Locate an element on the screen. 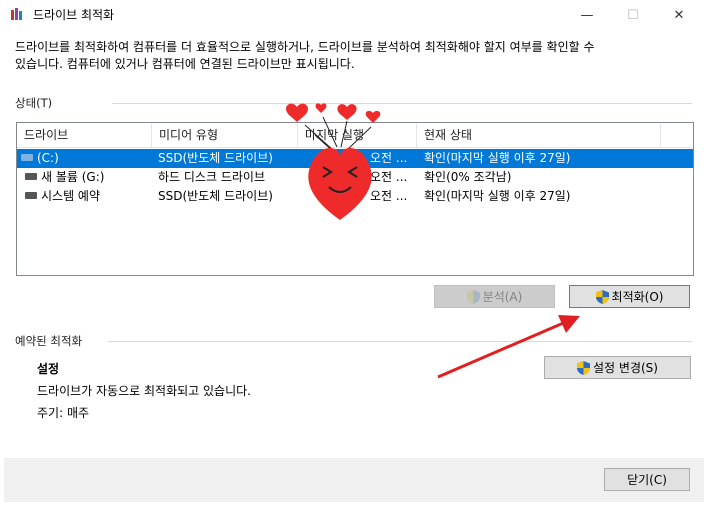 Image resolution: width=704 pixels, height=509 pixels. dialog-footer is located at coordinates (354, 480).